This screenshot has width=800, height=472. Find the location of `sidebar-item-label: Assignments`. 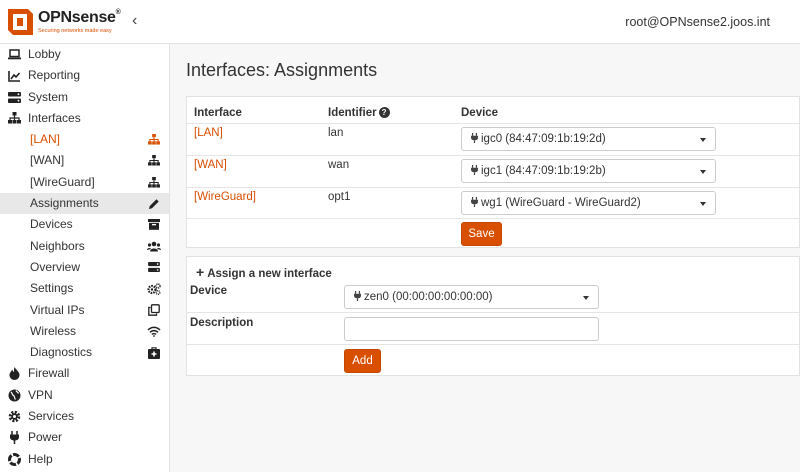

sidebar-item-label: Assignments is located at coordinates (64, 203).